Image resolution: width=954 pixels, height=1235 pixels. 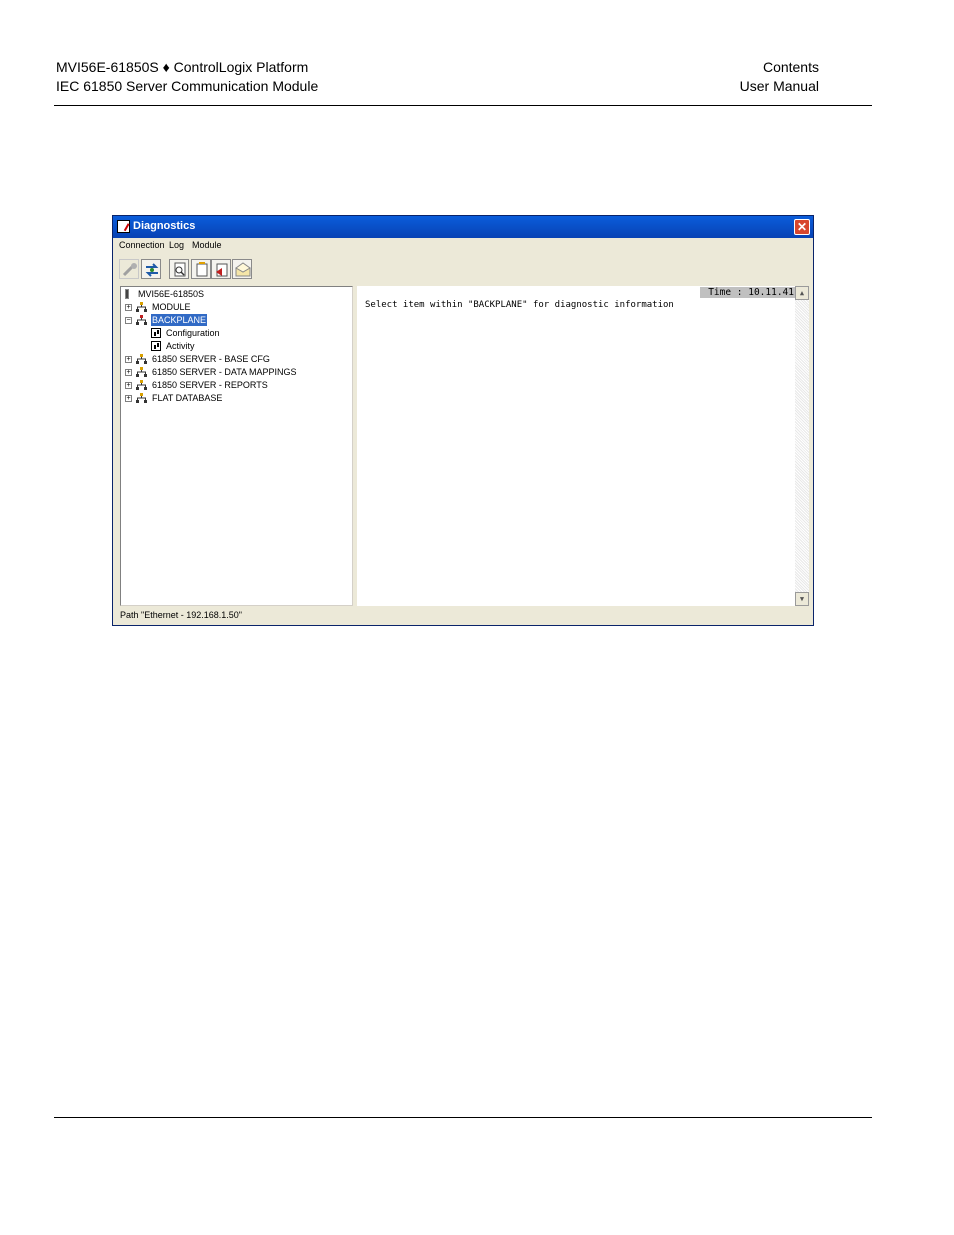 I want to click on vertical-scrollbar: ▲ ▼, so click(x=802, y=446).